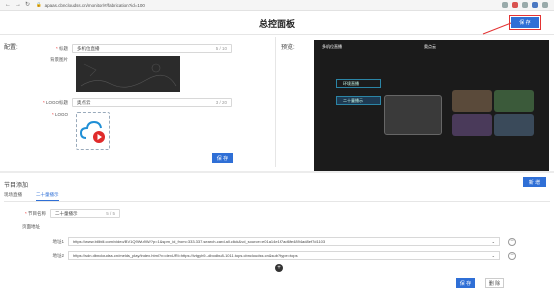  I want to click on reload-icon: ↻, so click(27, 5).